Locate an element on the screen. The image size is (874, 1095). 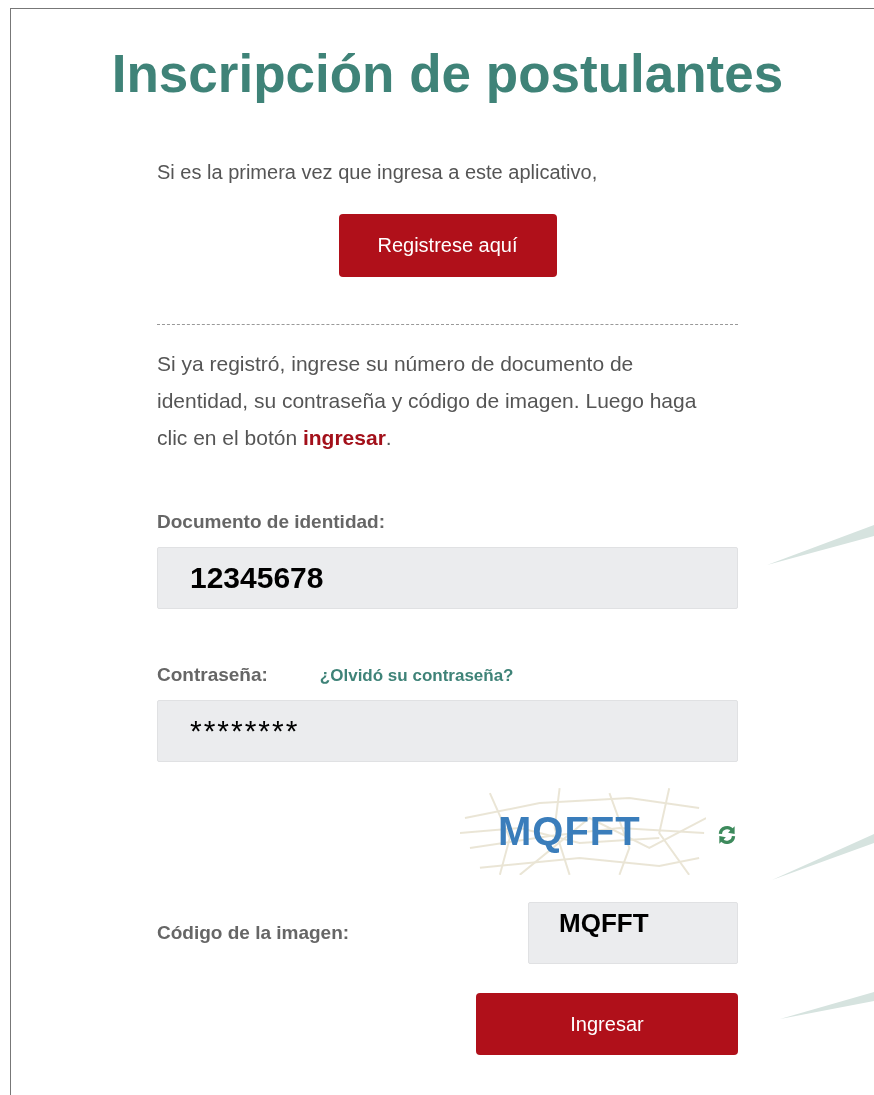
field-label: Contraseña: is located at coordinates (212, 675).